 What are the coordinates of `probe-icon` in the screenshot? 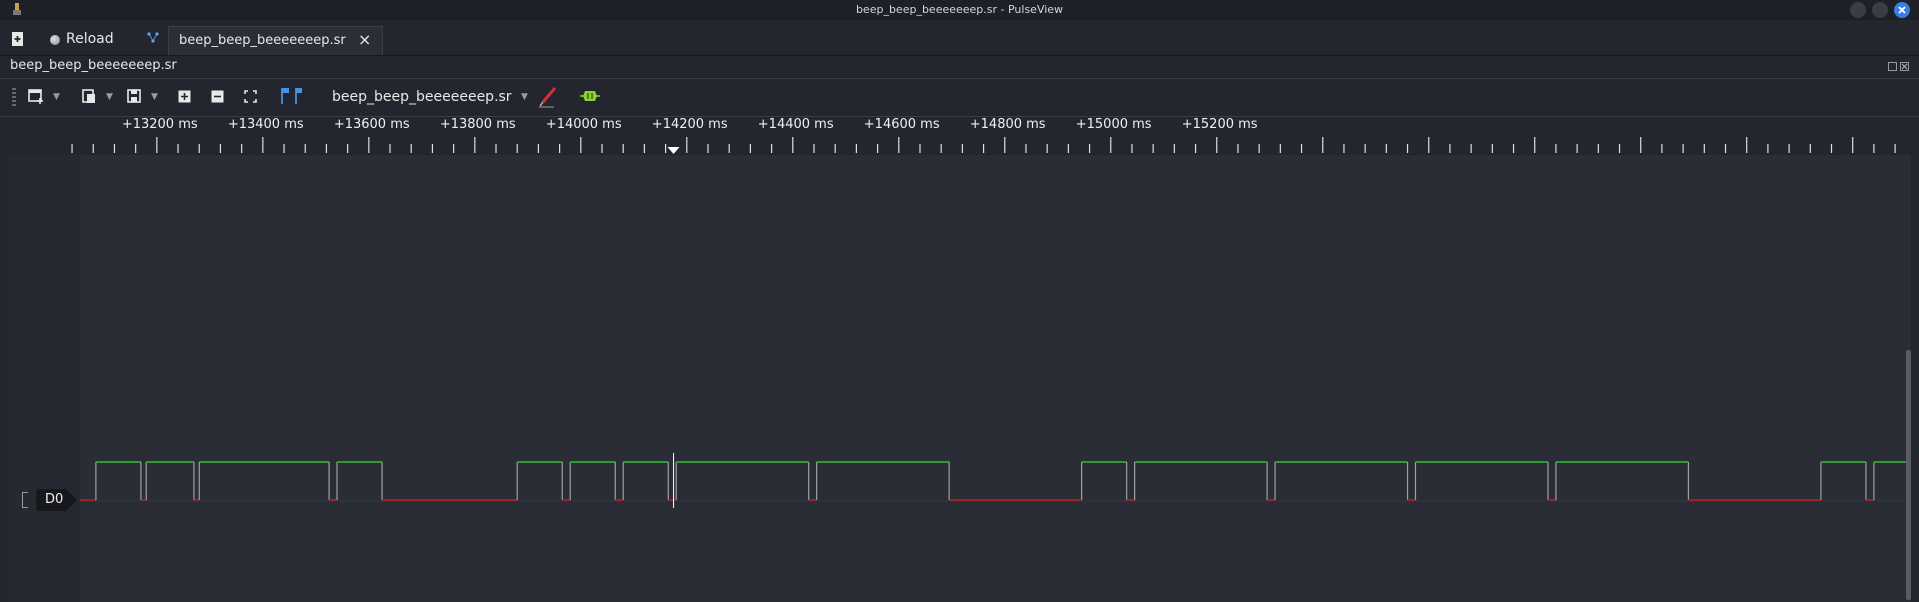 It's located at (548, 97).